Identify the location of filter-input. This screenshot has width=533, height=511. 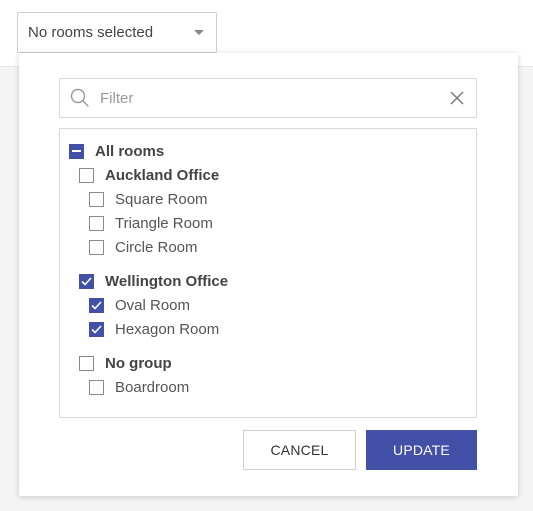
(269, 98).